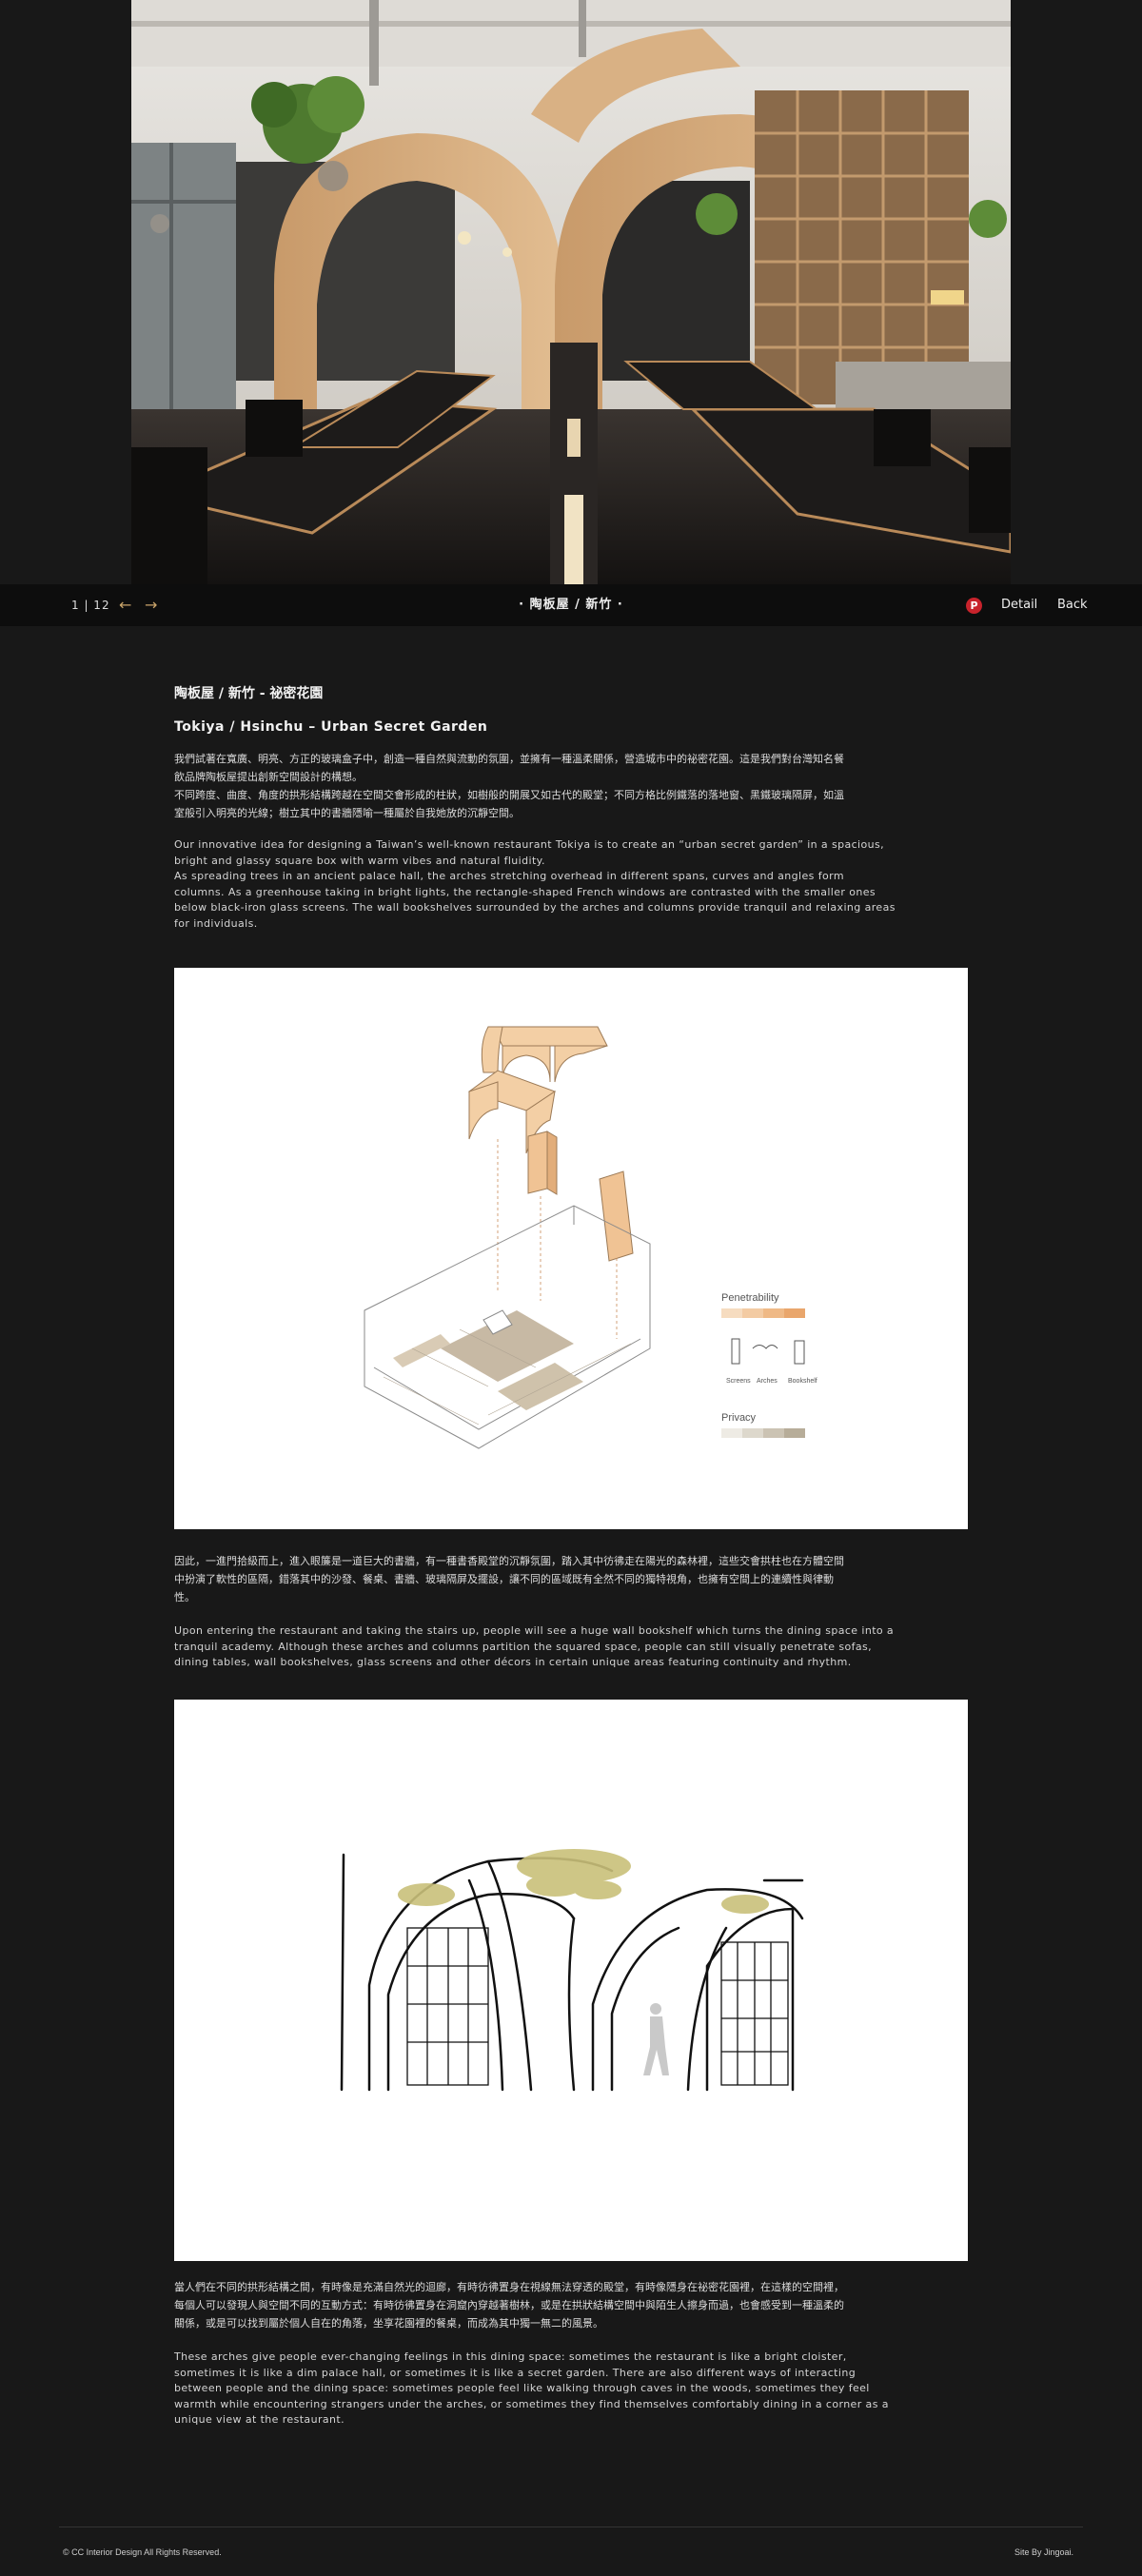  I want to click on next-arrow-icon: →, so click(151, 605).